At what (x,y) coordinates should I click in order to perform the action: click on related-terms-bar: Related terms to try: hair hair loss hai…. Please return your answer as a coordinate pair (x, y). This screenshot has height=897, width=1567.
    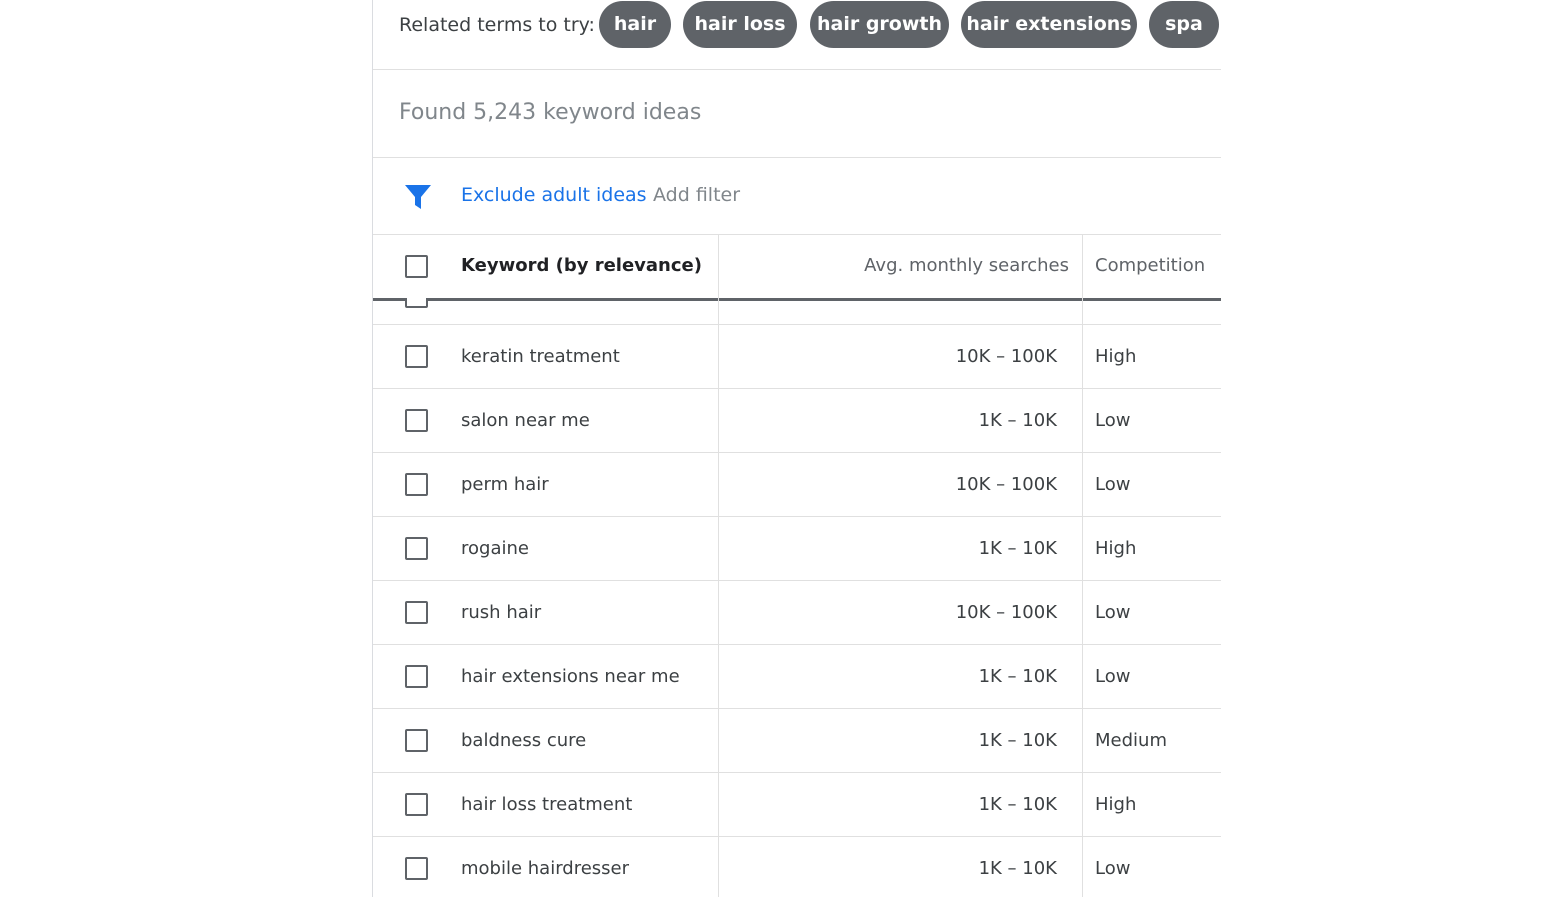
    Looking at the image, I should click on (797, 35).